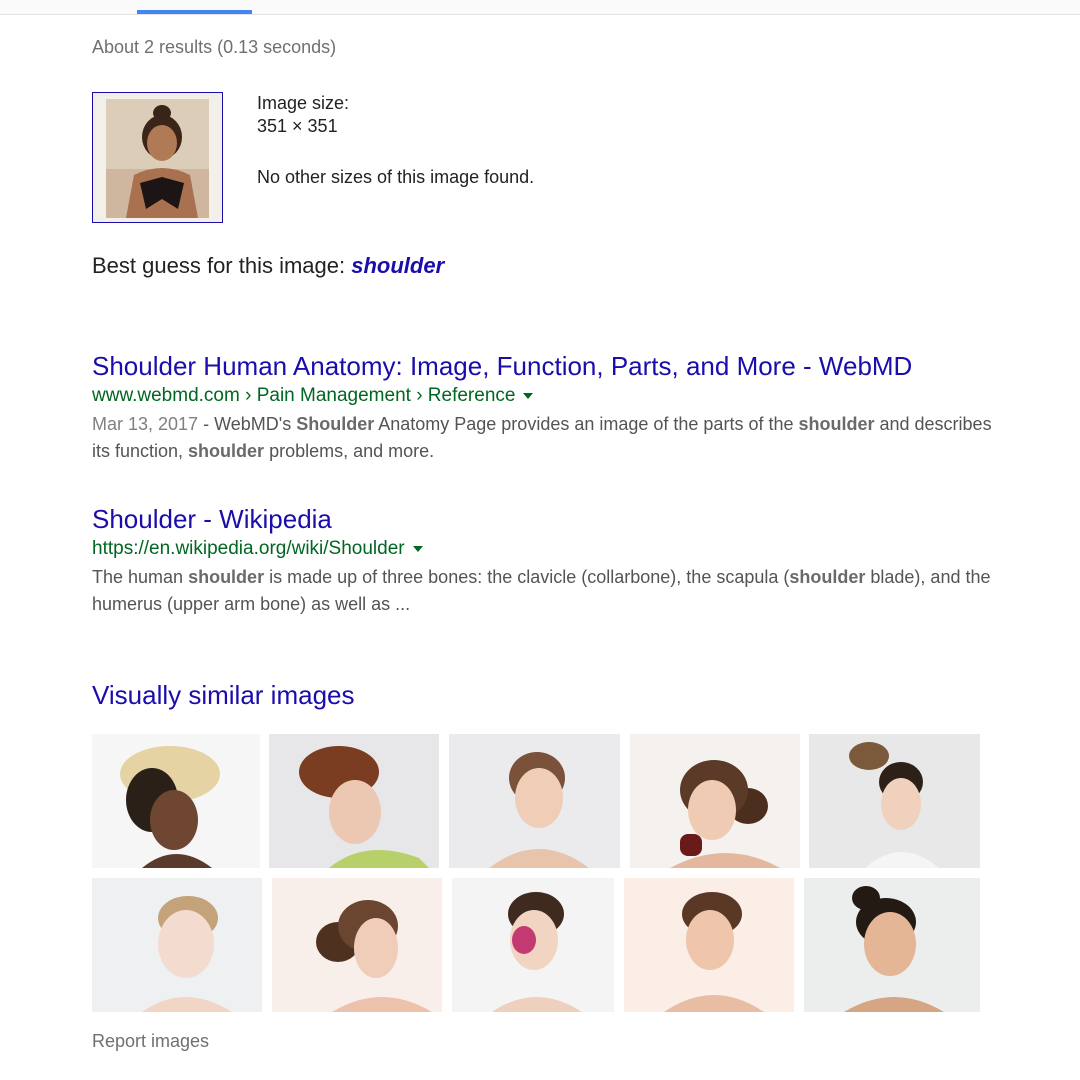  I want to click on visually-similar-images-link: Visually similar images, so click(223, 695).